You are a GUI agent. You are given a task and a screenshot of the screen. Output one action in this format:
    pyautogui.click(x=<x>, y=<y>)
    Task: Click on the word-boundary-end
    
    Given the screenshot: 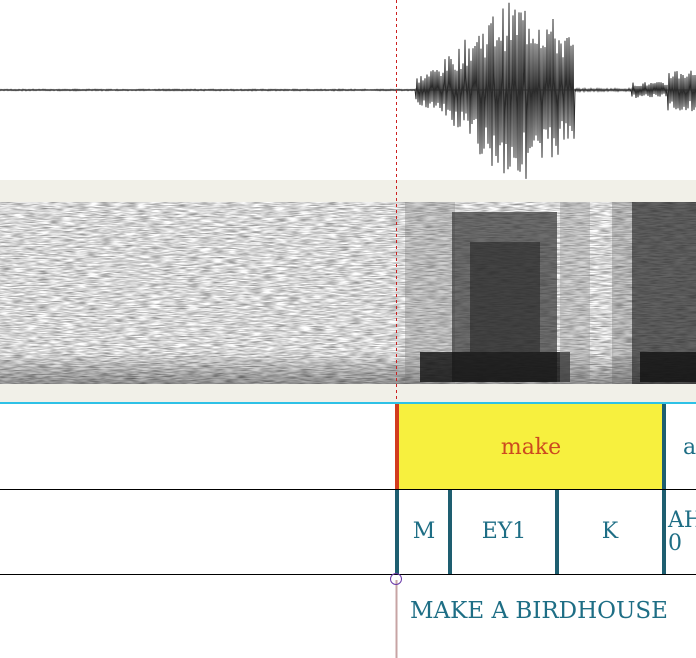 What is the action you would take?
    pyautogui.click(x=664, y=447)
    